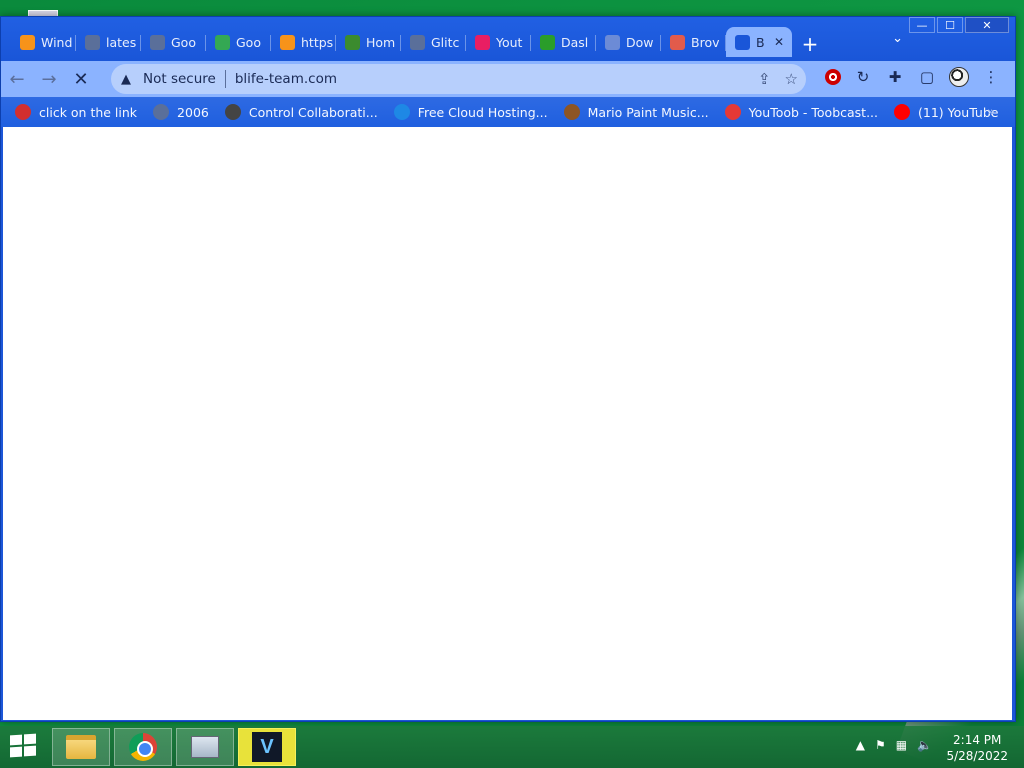 The width and height of the screenshot is (1024, 768). Describe the element at coordinates (248, 42) in the screenshot. I see `tab-label: Goo` at that location.